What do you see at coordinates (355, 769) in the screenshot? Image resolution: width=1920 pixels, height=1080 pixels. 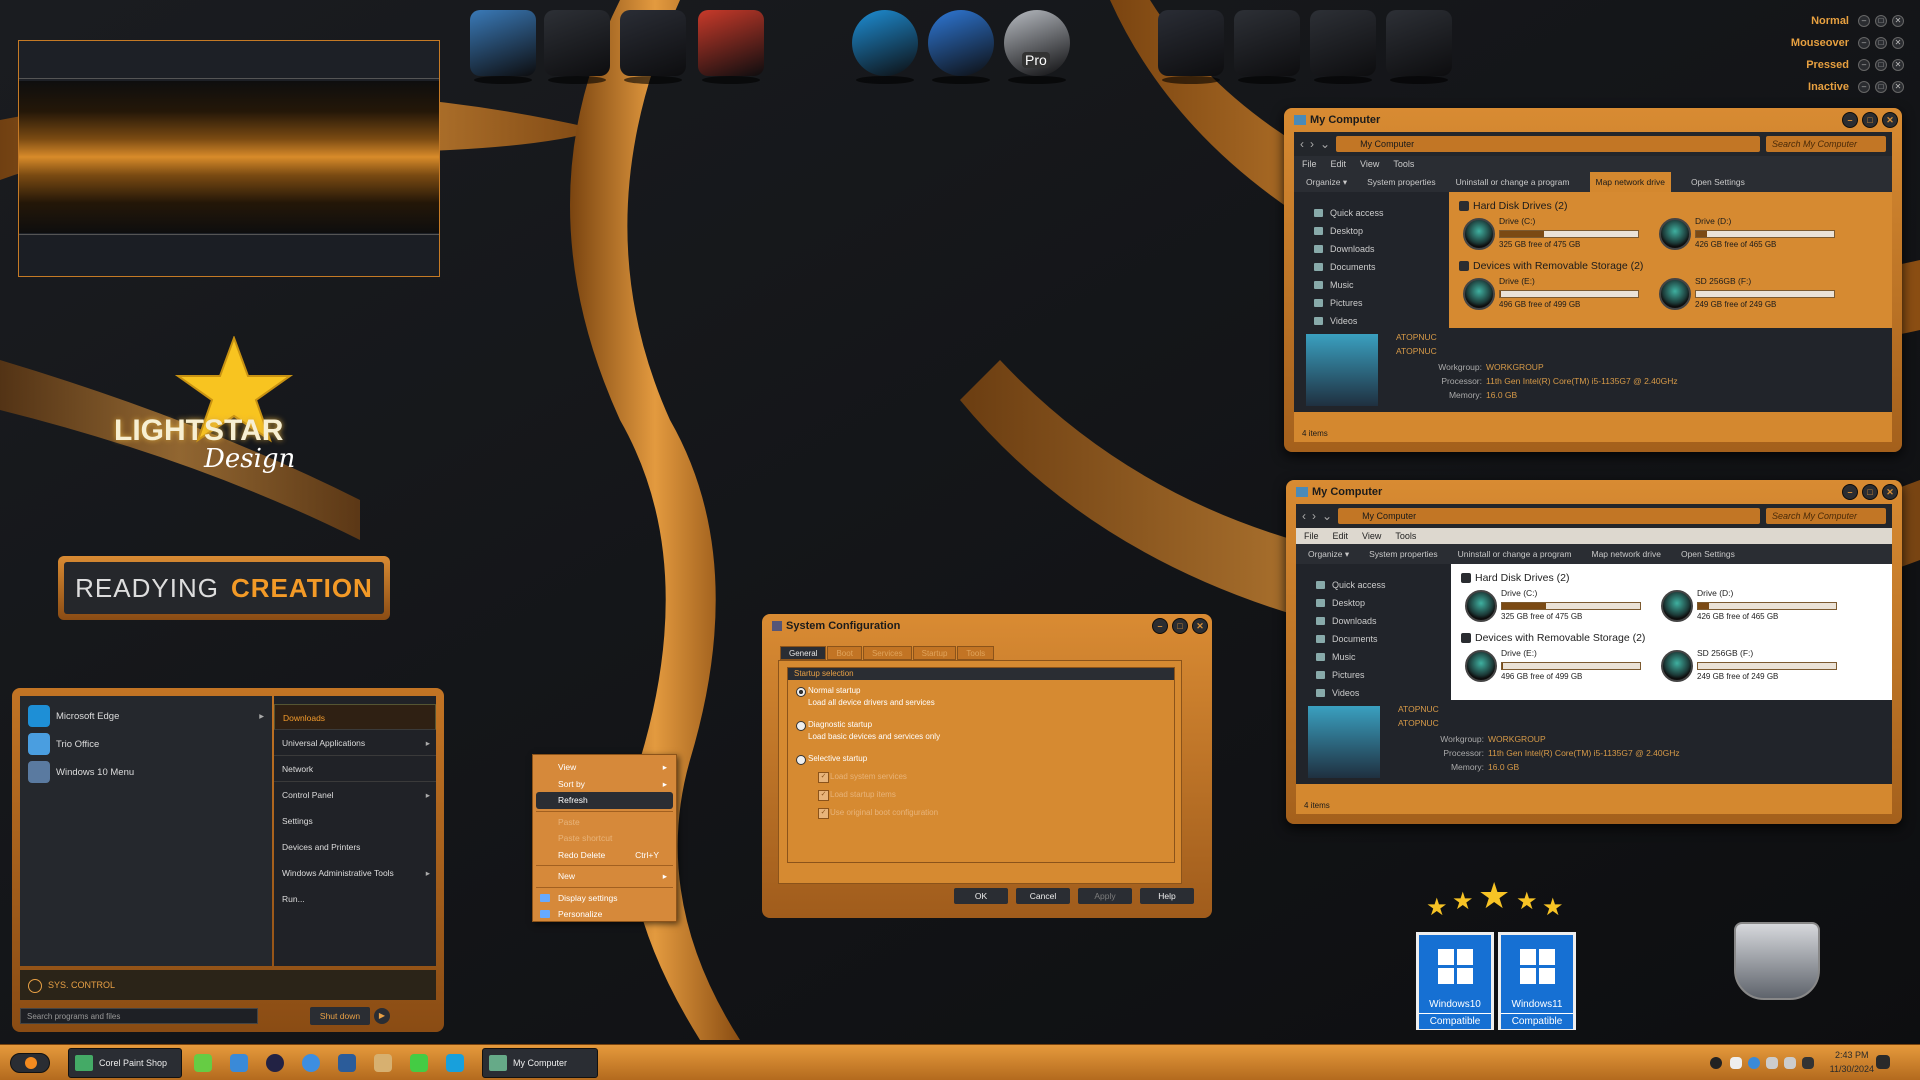 I see `start-place-network: Network` at bounding box center [355, 769].